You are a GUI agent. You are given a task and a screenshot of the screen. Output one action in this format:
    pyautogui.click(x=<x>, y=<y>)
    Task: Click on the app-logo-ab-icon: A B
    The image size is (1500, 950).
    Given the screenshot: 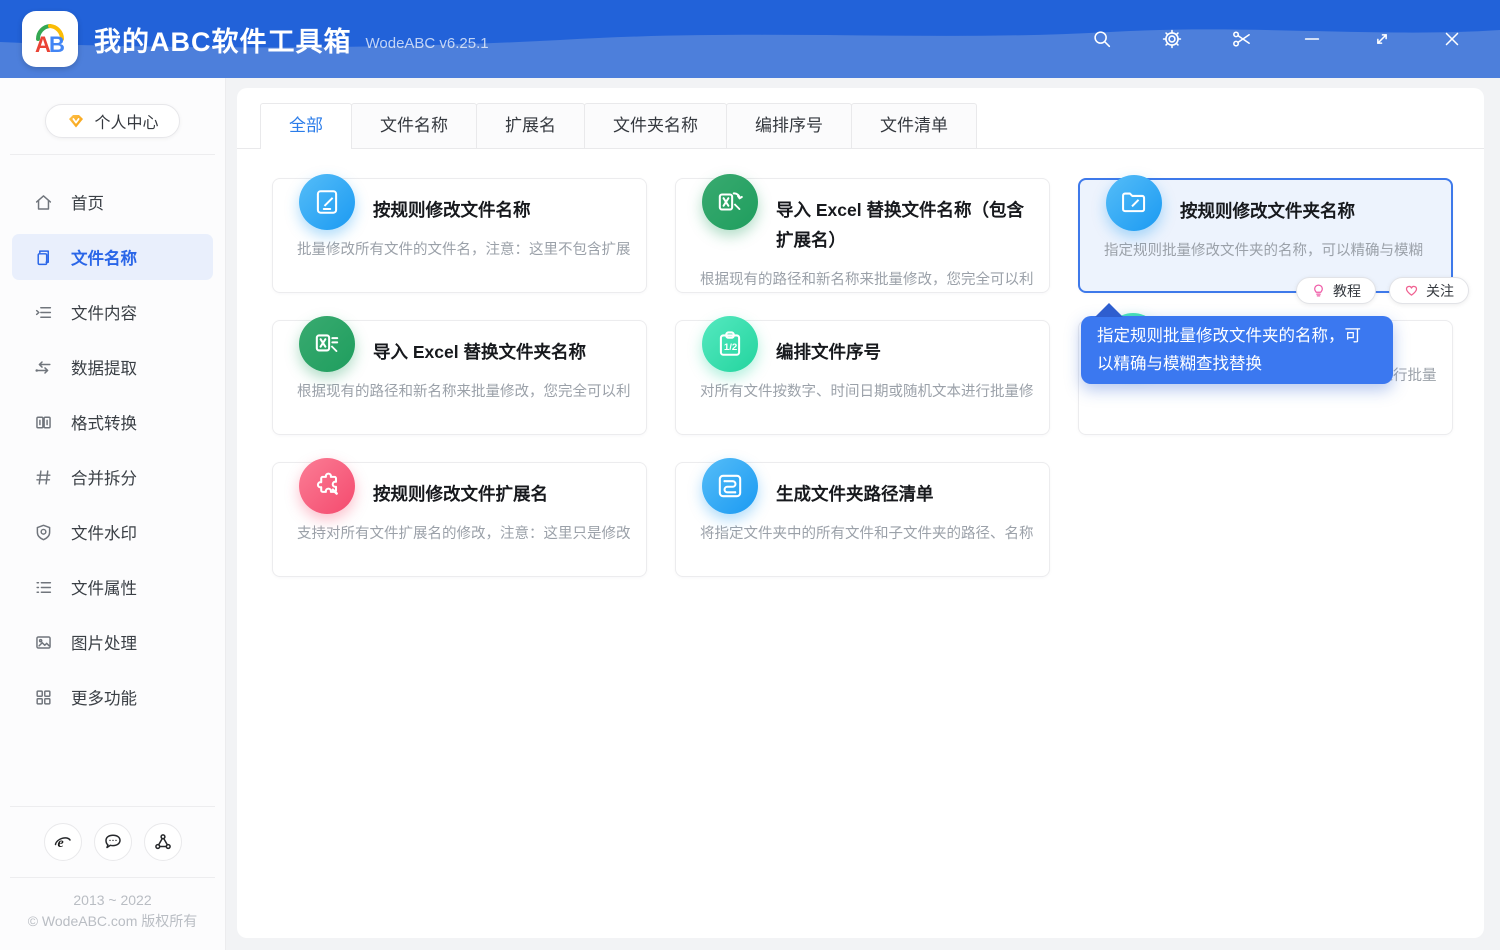 What is the action you would take?
    pyautogui.click(x=50, y=40)
    